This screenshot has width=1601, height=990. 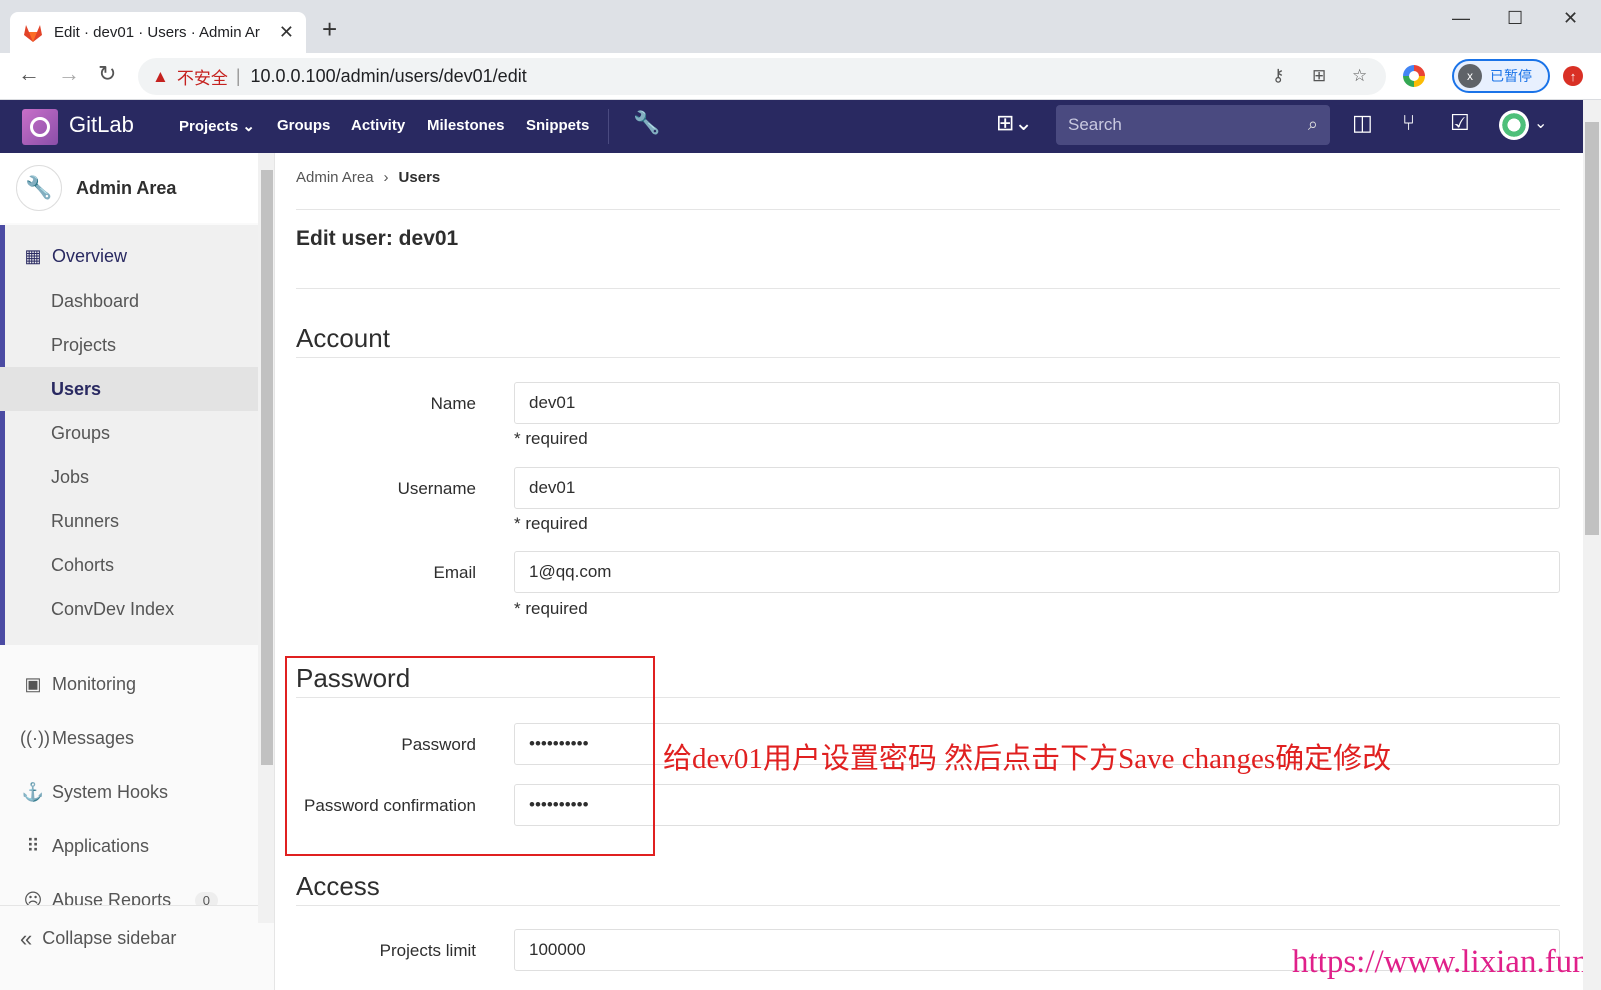 I want to click on maximize-icon: ☐, so click(x=1515, y=18).